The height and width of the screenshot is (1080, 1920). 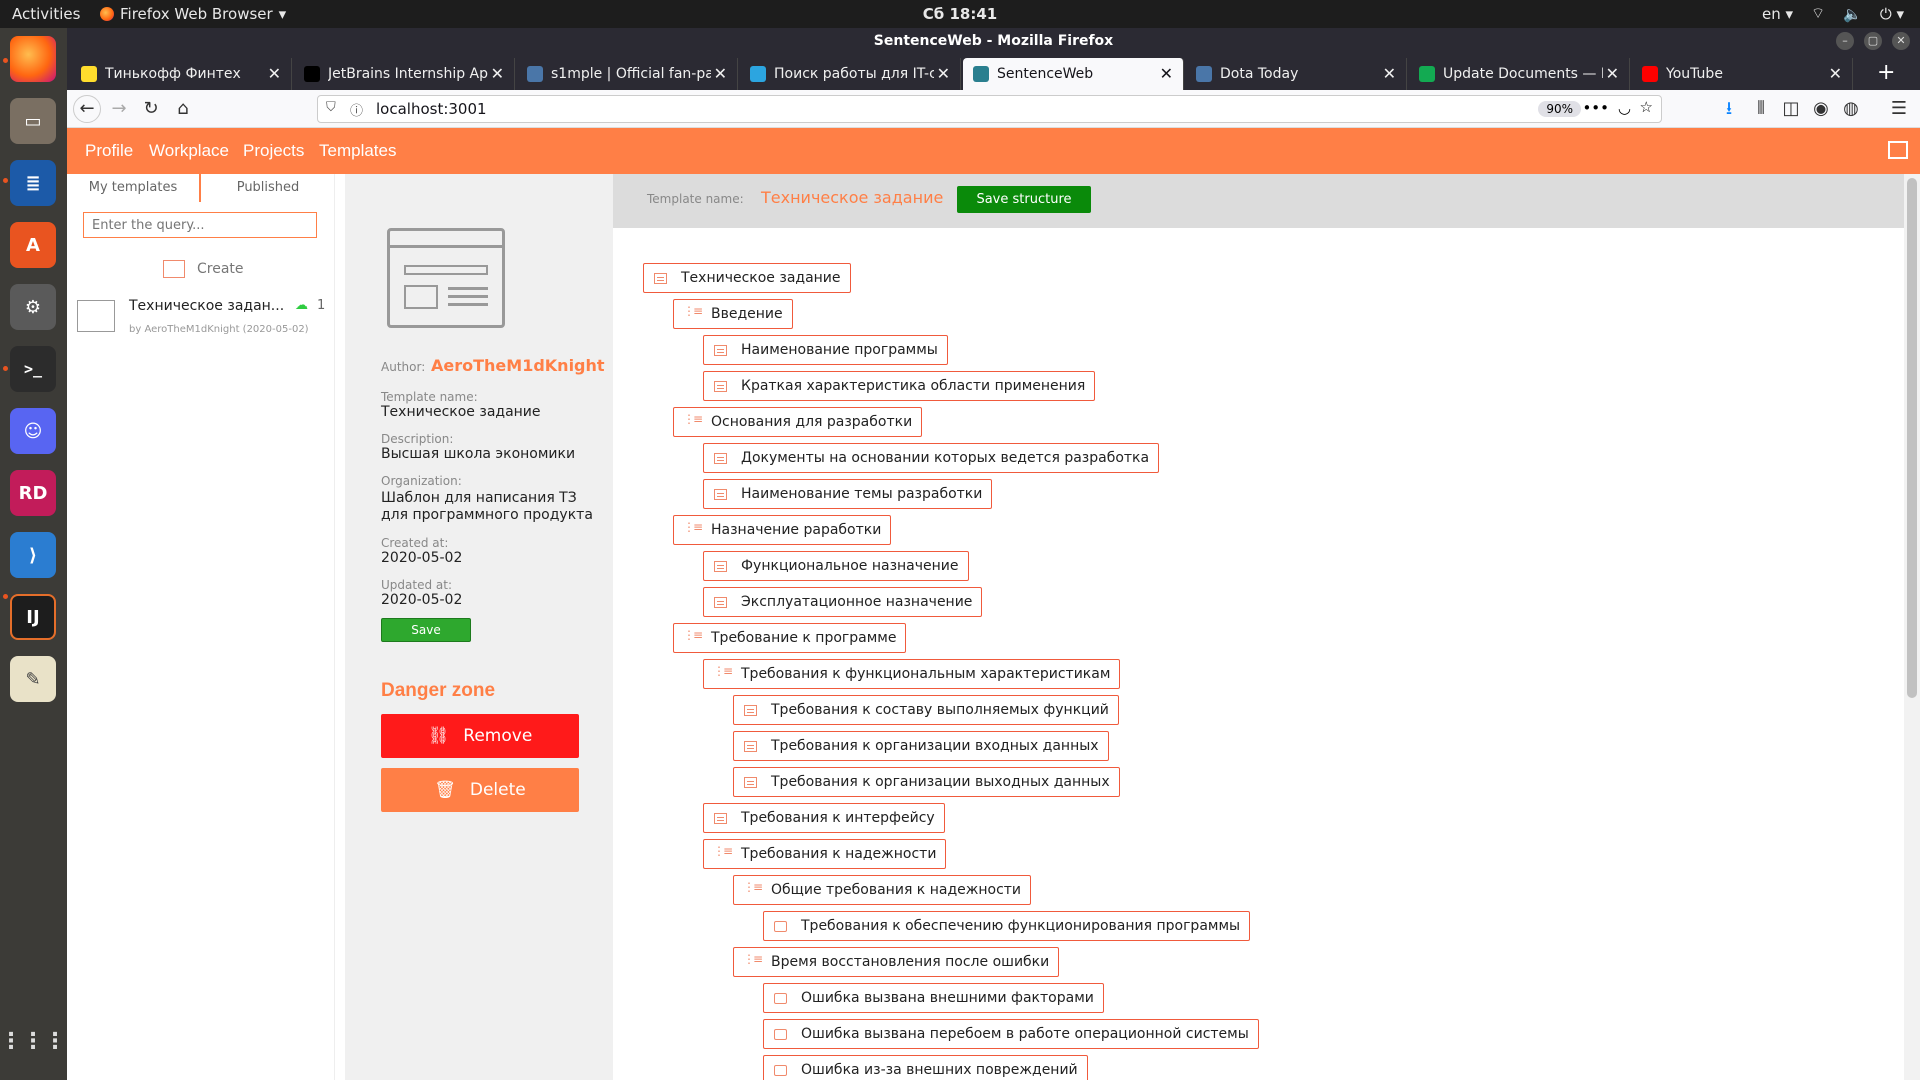 I want to click on nav-templates: Templates, so click(x=357, y=151).